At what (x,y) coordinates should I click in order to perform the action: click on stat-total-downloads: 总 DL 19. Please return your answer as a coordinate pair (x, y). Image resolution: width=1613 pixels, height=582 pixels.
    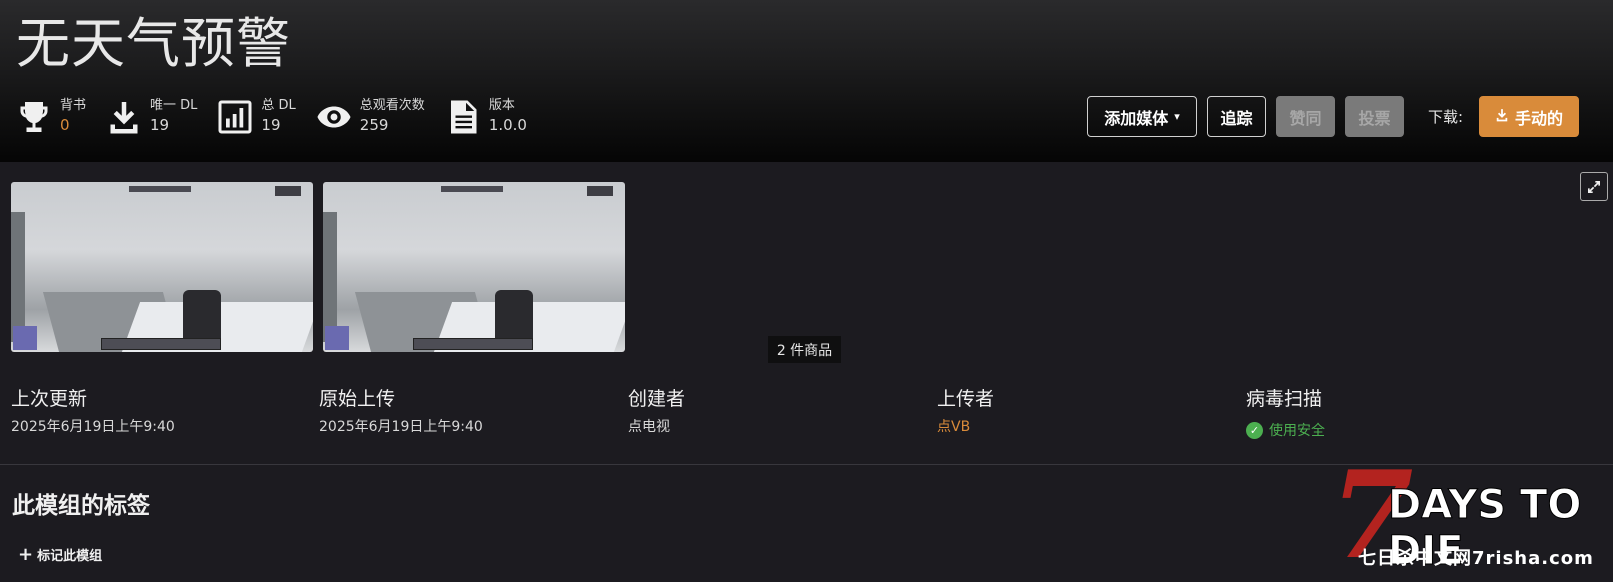
    Looking at the image, I should click on (256, 117).